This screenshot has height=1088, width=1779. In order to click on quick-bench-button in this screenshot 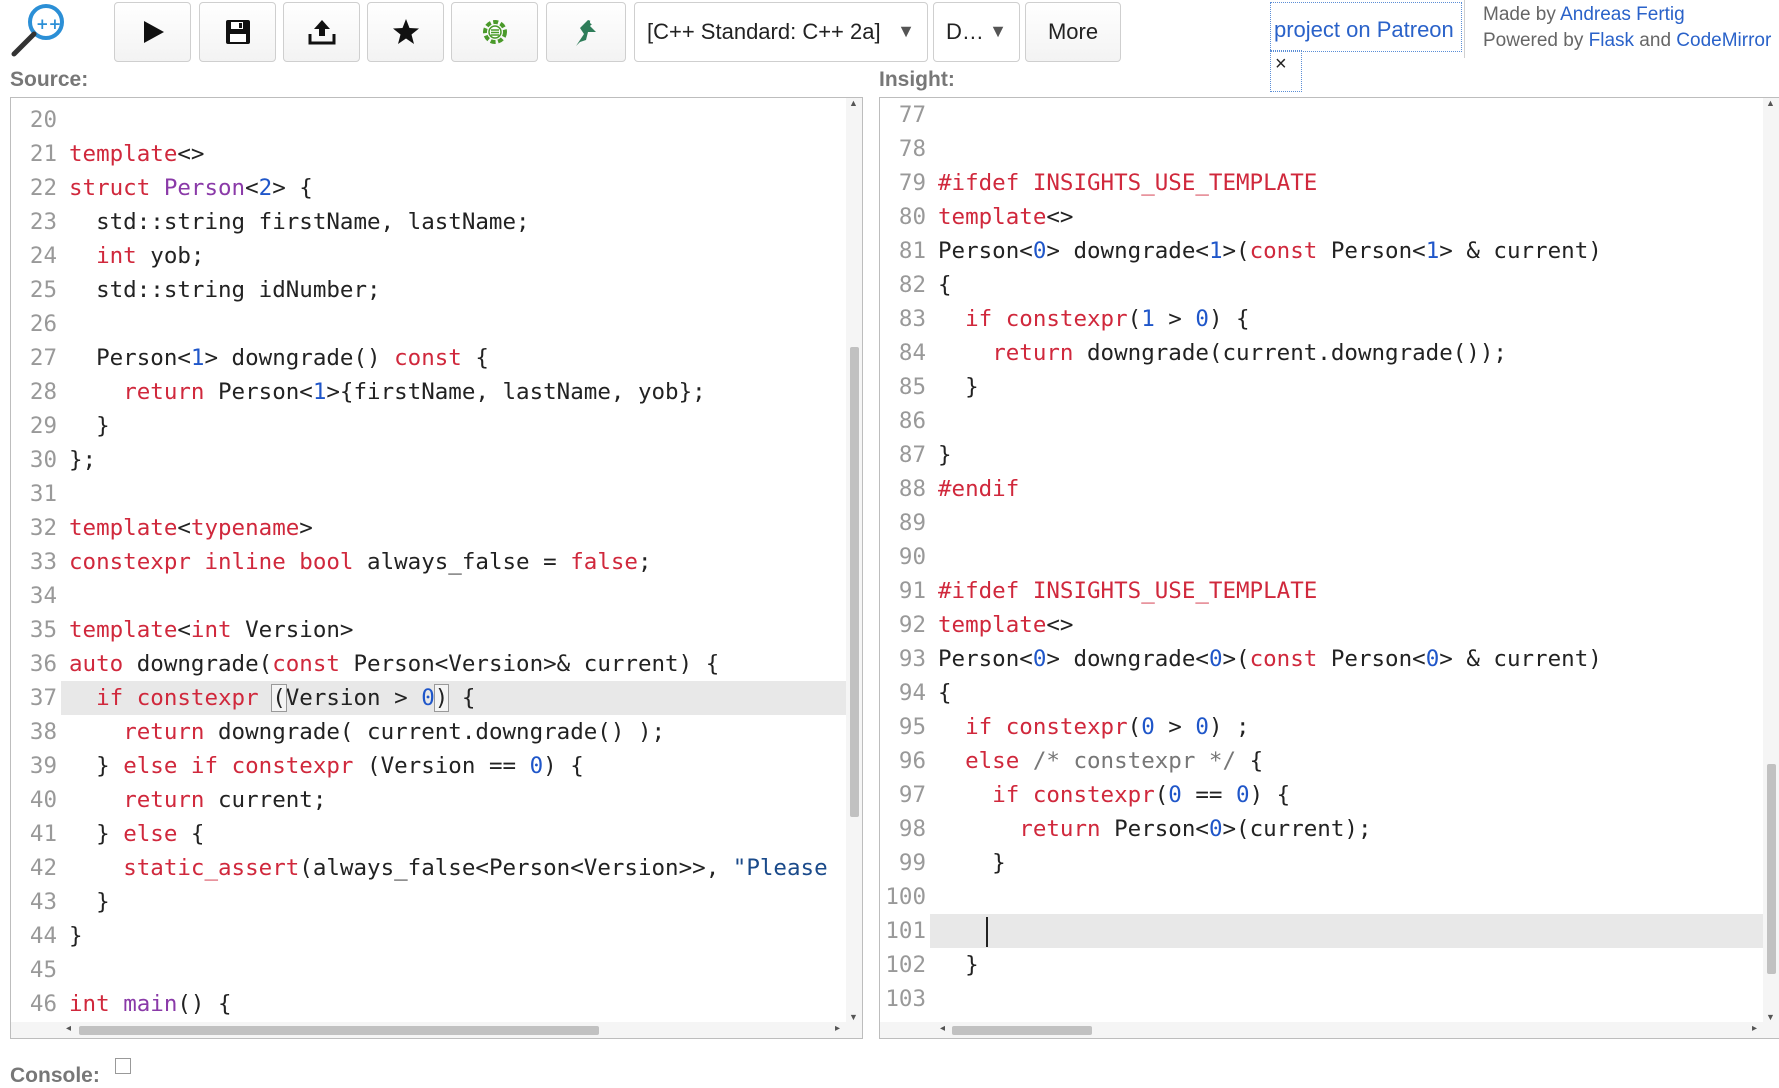, I will do `click(586, 32)`.